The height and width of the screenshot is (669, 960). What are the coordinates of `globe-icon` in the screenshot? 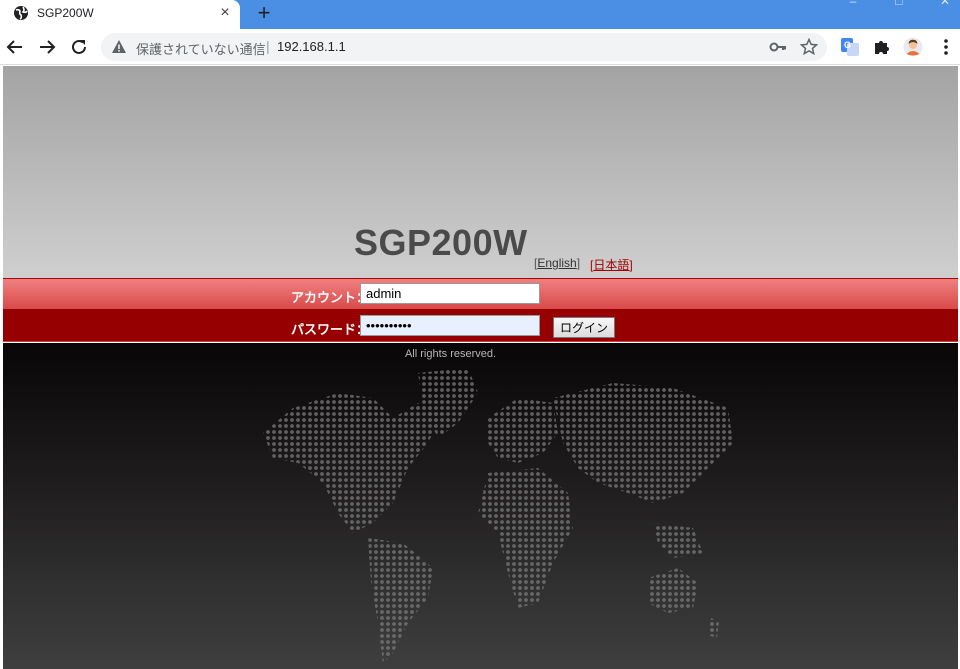 It's located at (21, 13).